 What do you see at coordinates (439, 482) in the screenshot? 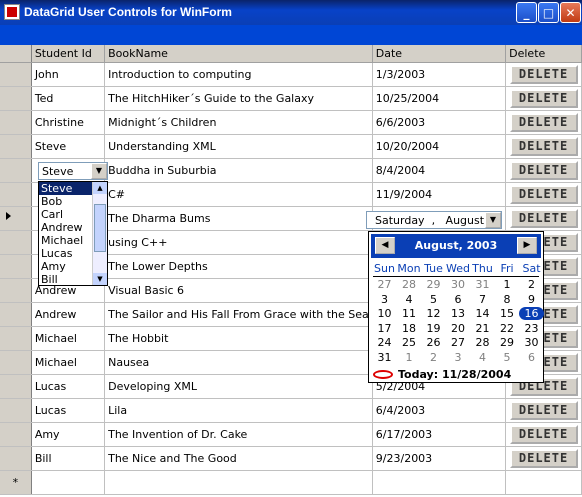
I see `cell-date` at bounding box center [439, 482].